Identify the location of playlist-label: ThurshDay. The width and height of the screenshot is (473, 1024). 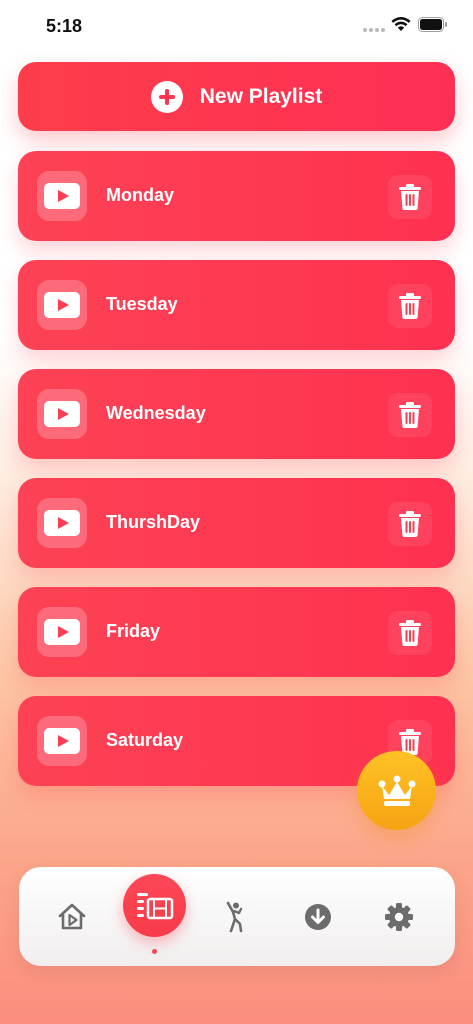
(153, 522).